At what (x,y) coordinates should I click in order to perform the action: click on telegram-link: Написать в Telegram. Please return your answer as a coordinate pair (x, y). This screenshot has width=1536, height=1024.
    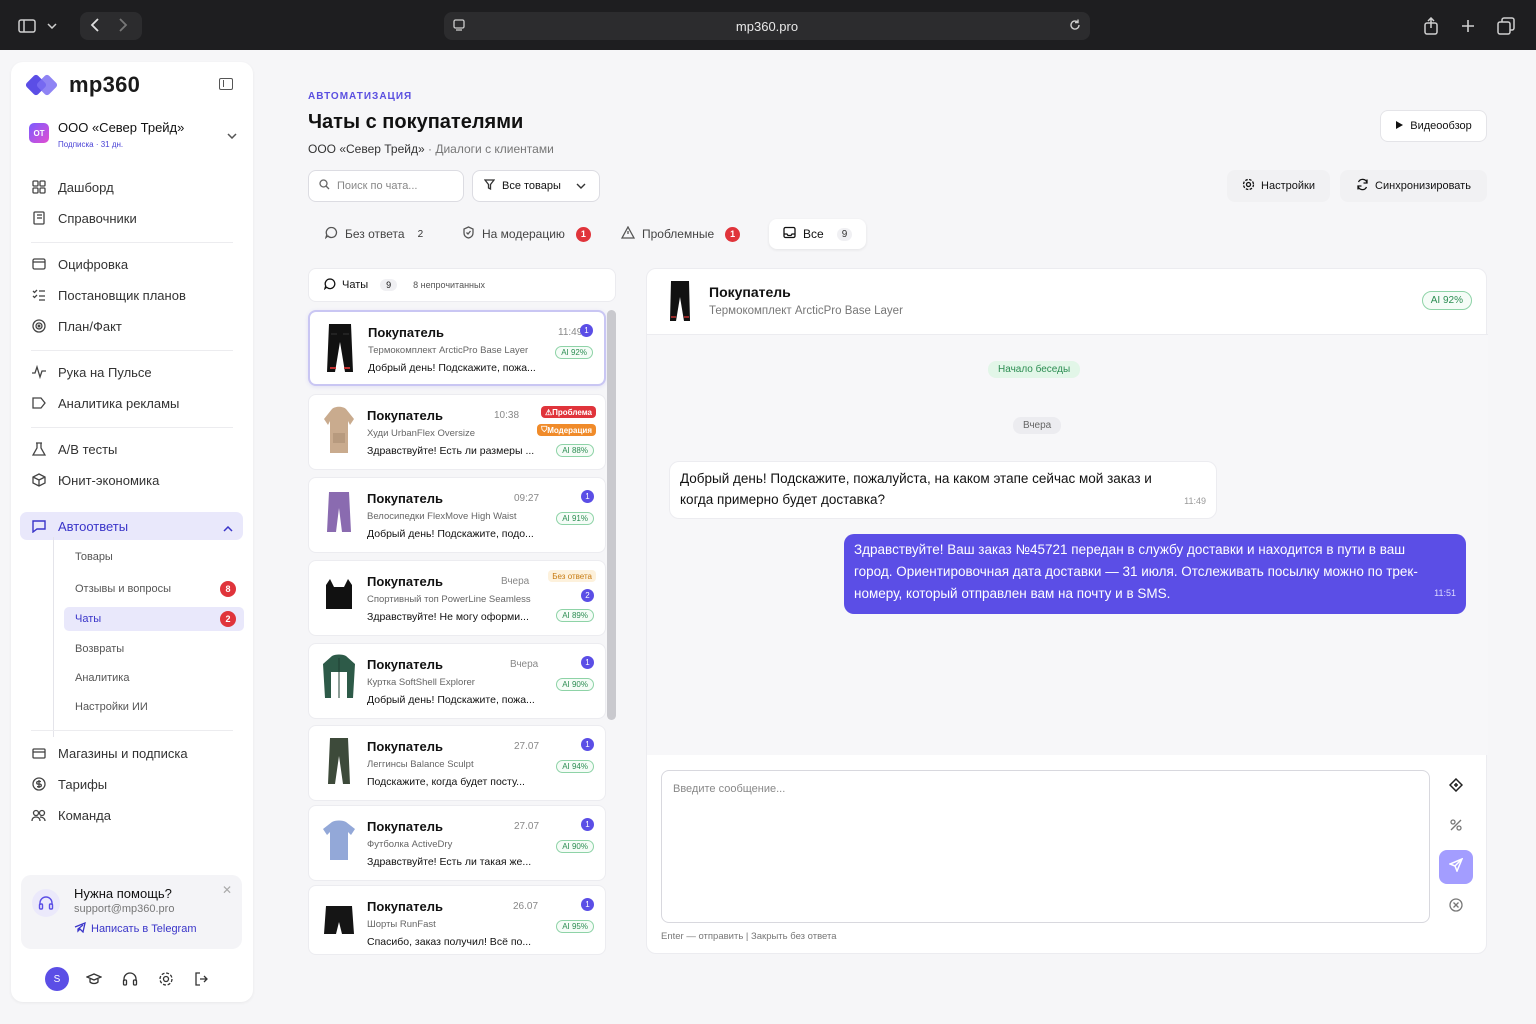
    Looking at the image, I should click on (135, 928).